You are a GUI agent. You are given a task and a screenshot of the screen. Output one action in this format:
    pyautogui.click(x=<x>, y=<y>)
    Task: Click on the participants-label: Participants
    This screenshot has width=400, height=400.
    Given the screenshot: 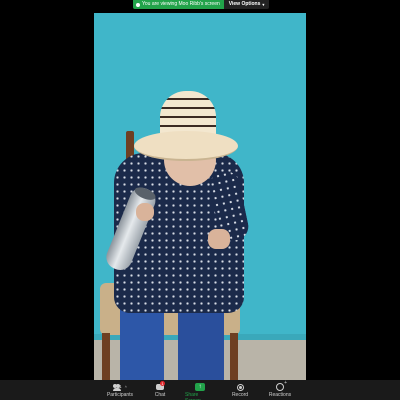 What is the action you would take?
    pyautogui.click(x=120, y=395)
    